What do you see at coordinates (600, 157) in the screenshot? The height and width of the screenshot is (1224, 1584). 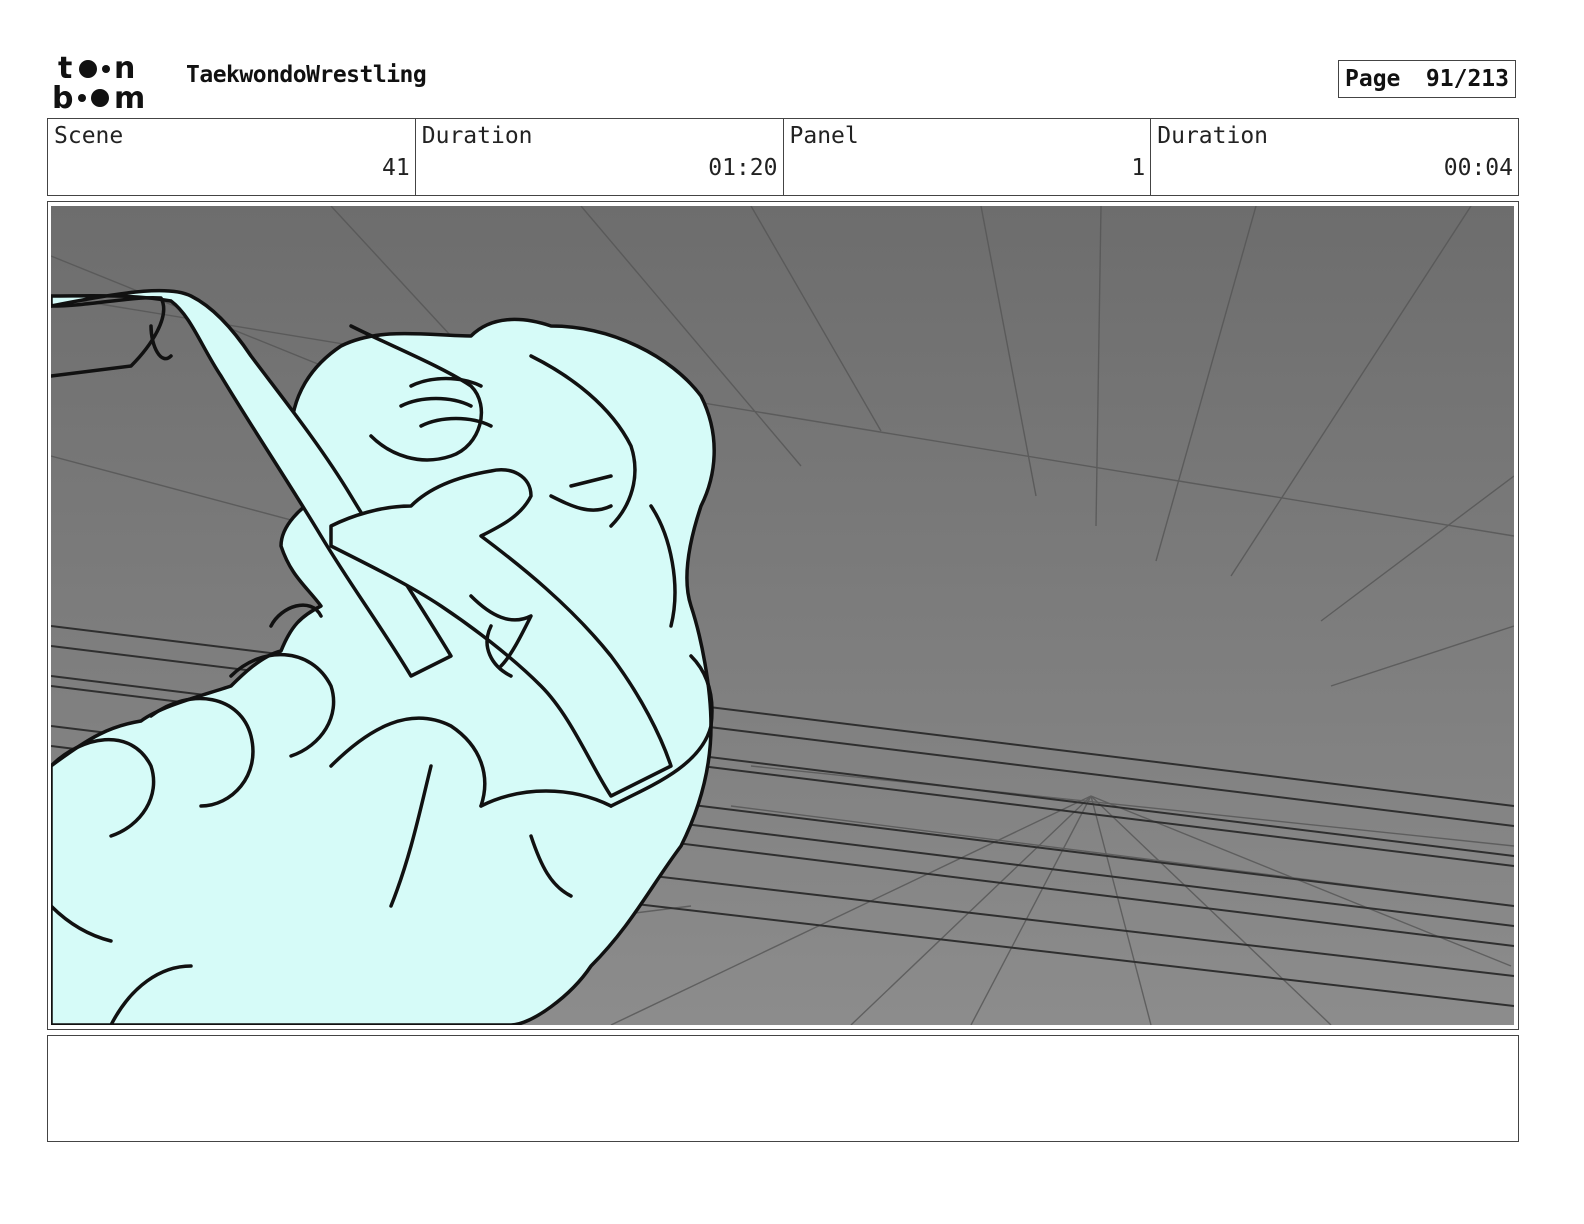 I see `scene-duration-cell: Duration 01:20` at bounding box center [600, 157].